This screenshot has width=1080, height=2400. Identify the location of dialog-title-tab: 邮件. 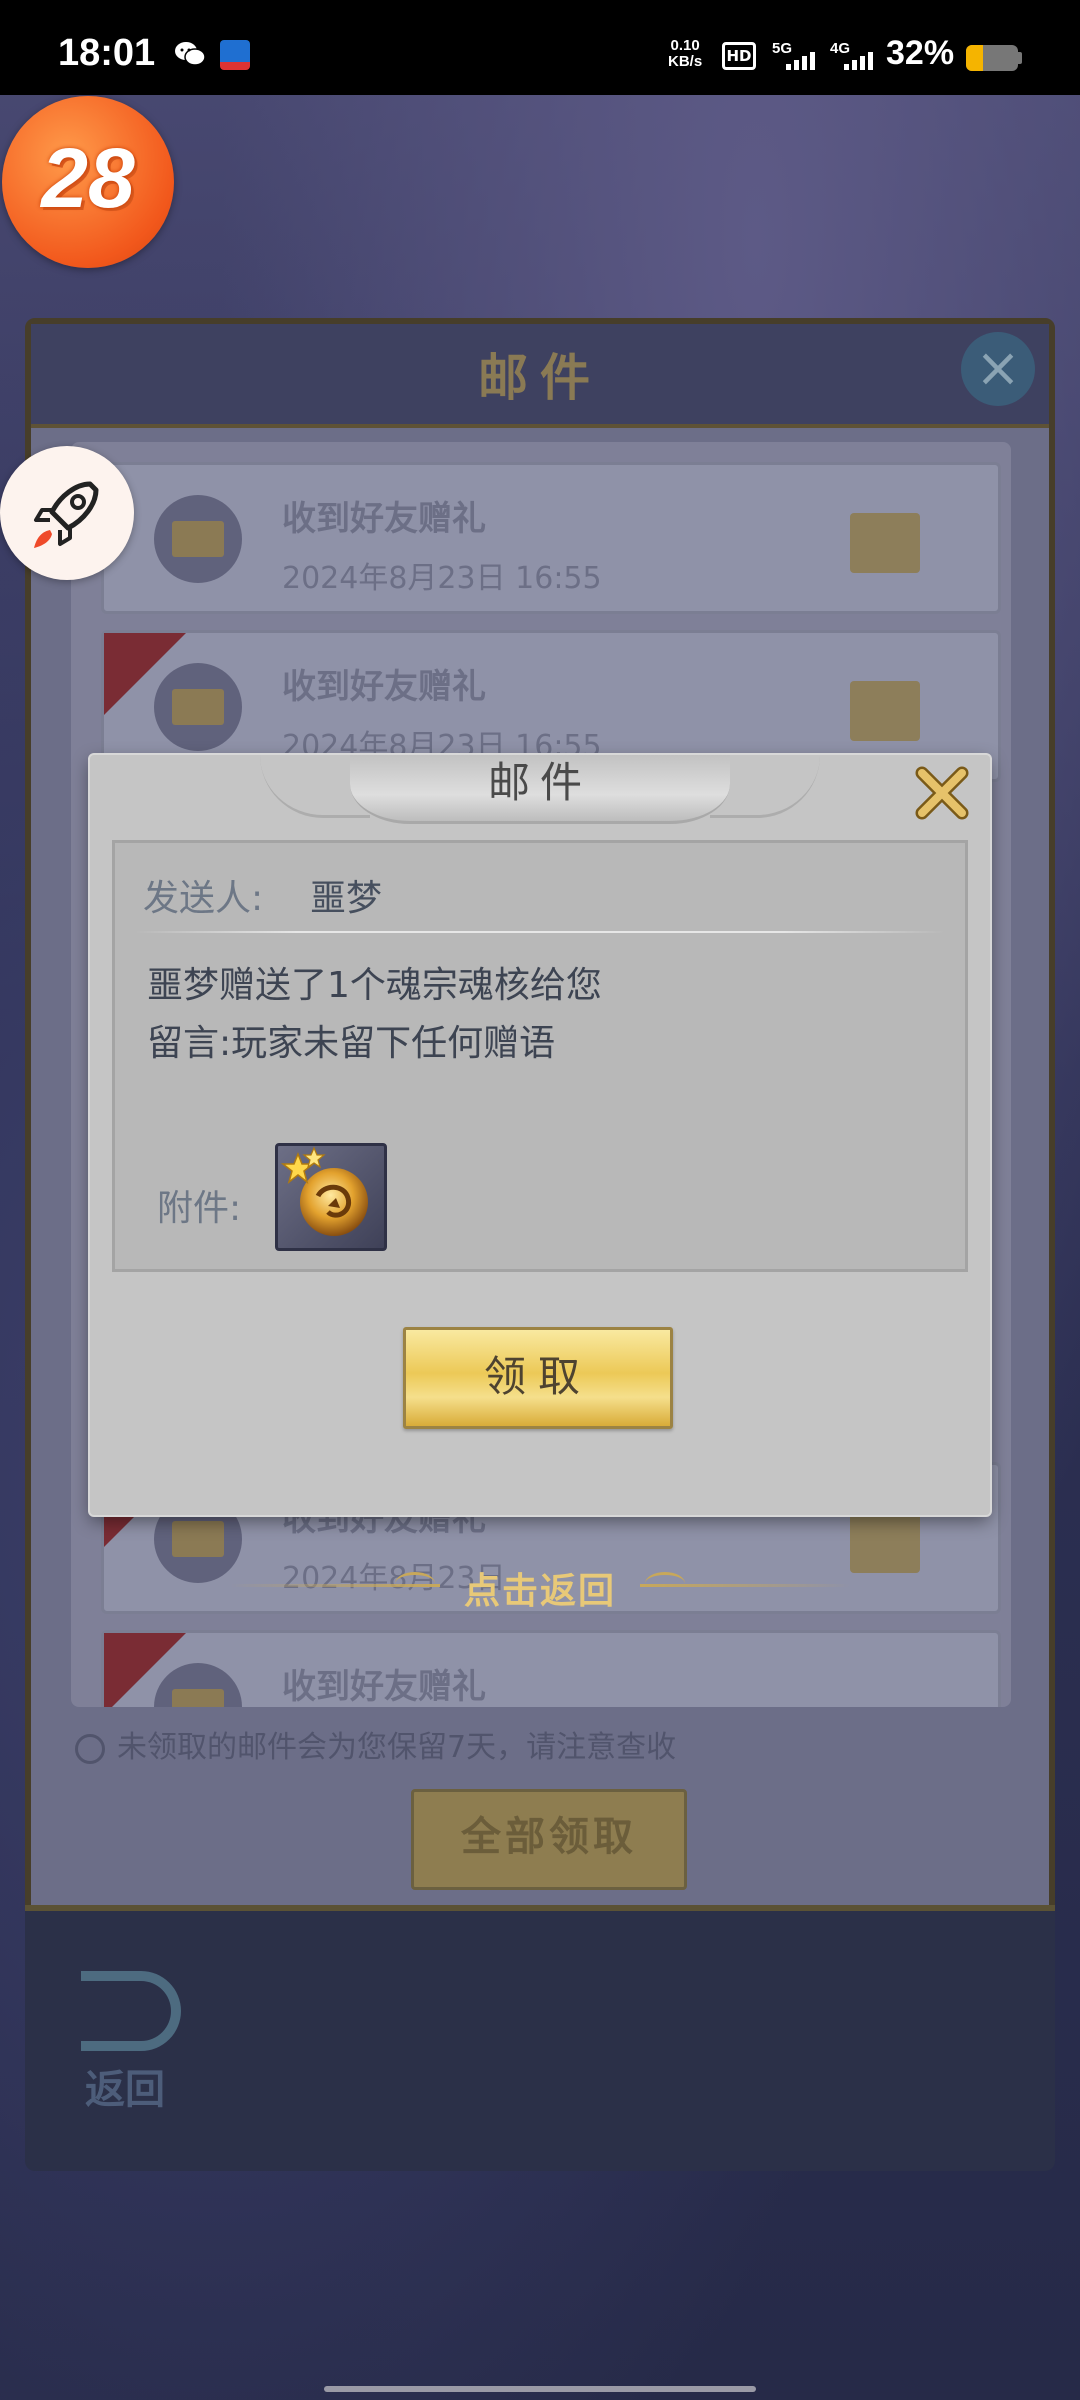
(540, 789).